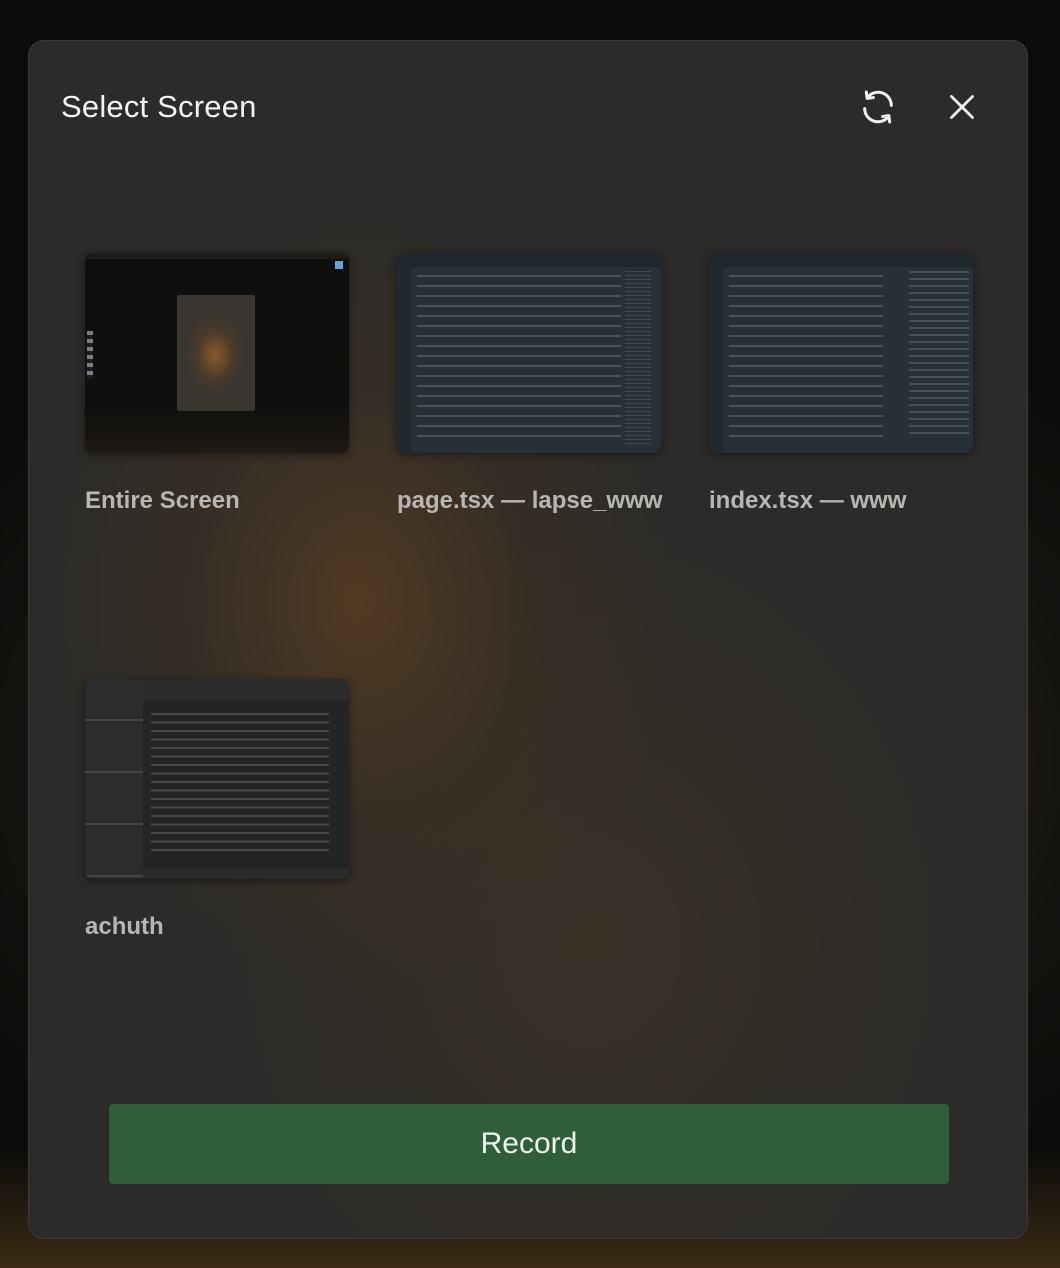 This screenshot has width=1060, height=1268. What do you see at coordinates (529, 1144) in the screenshot?
I see `record-button: Record` at bounding box center [529, 1144].